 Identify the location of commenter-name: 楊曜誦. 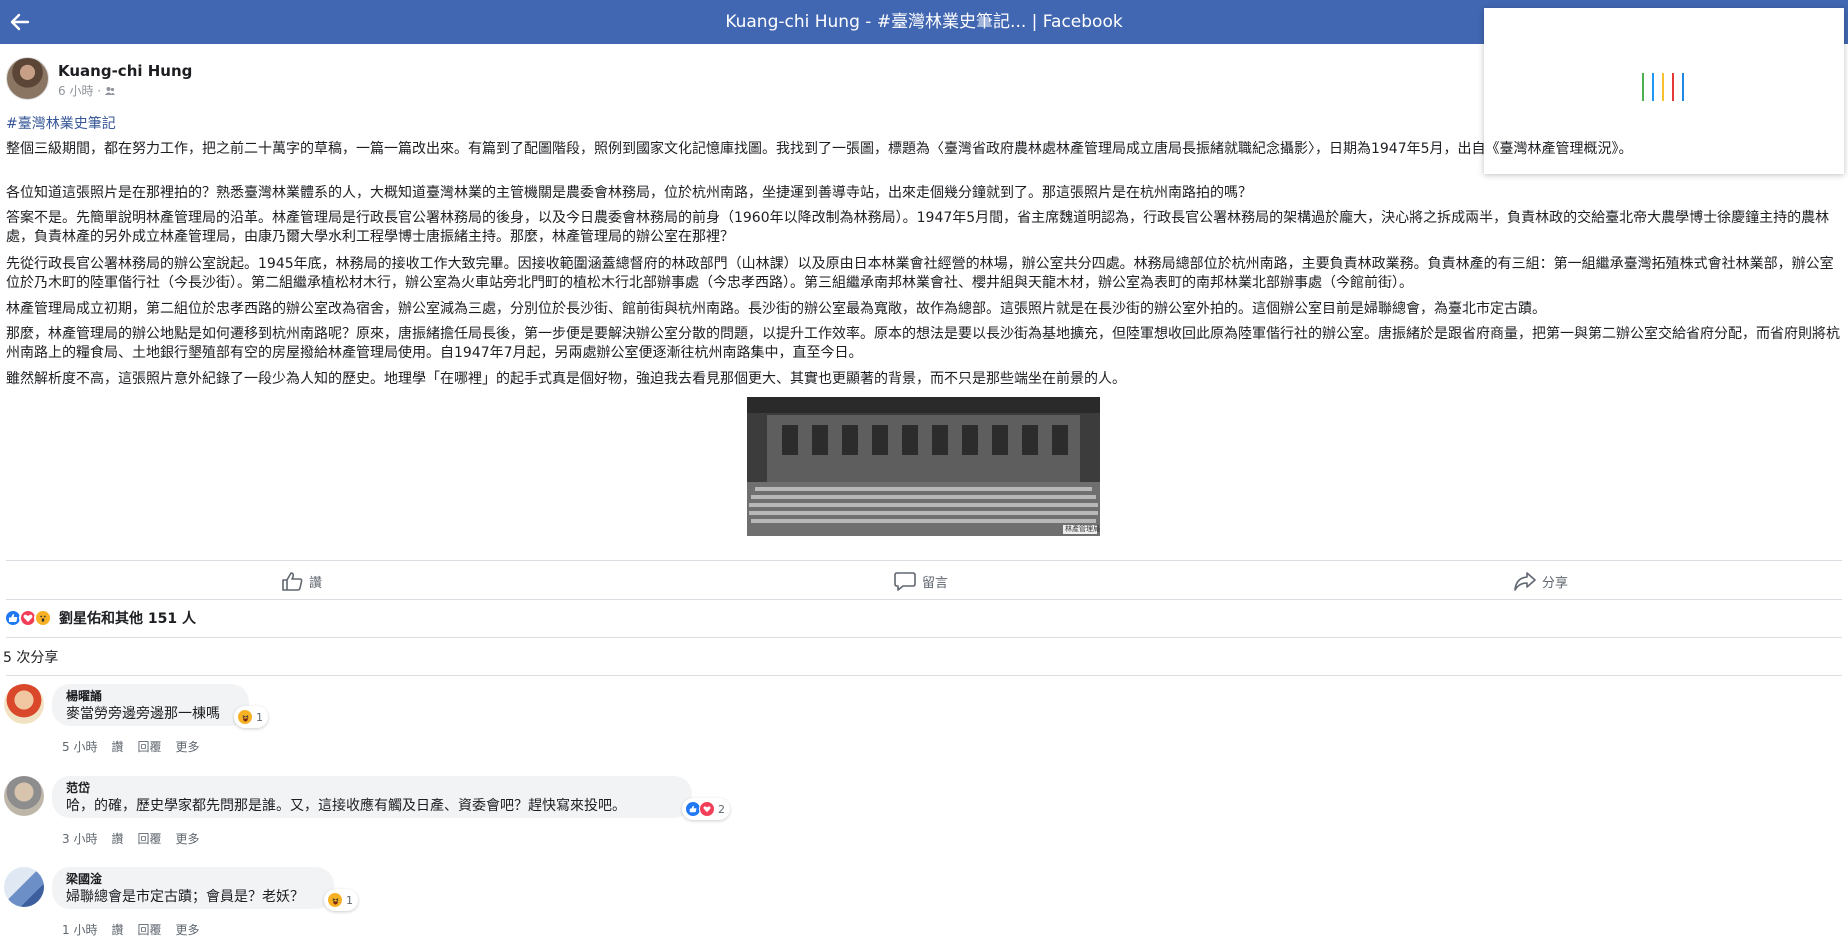
(151, 696).